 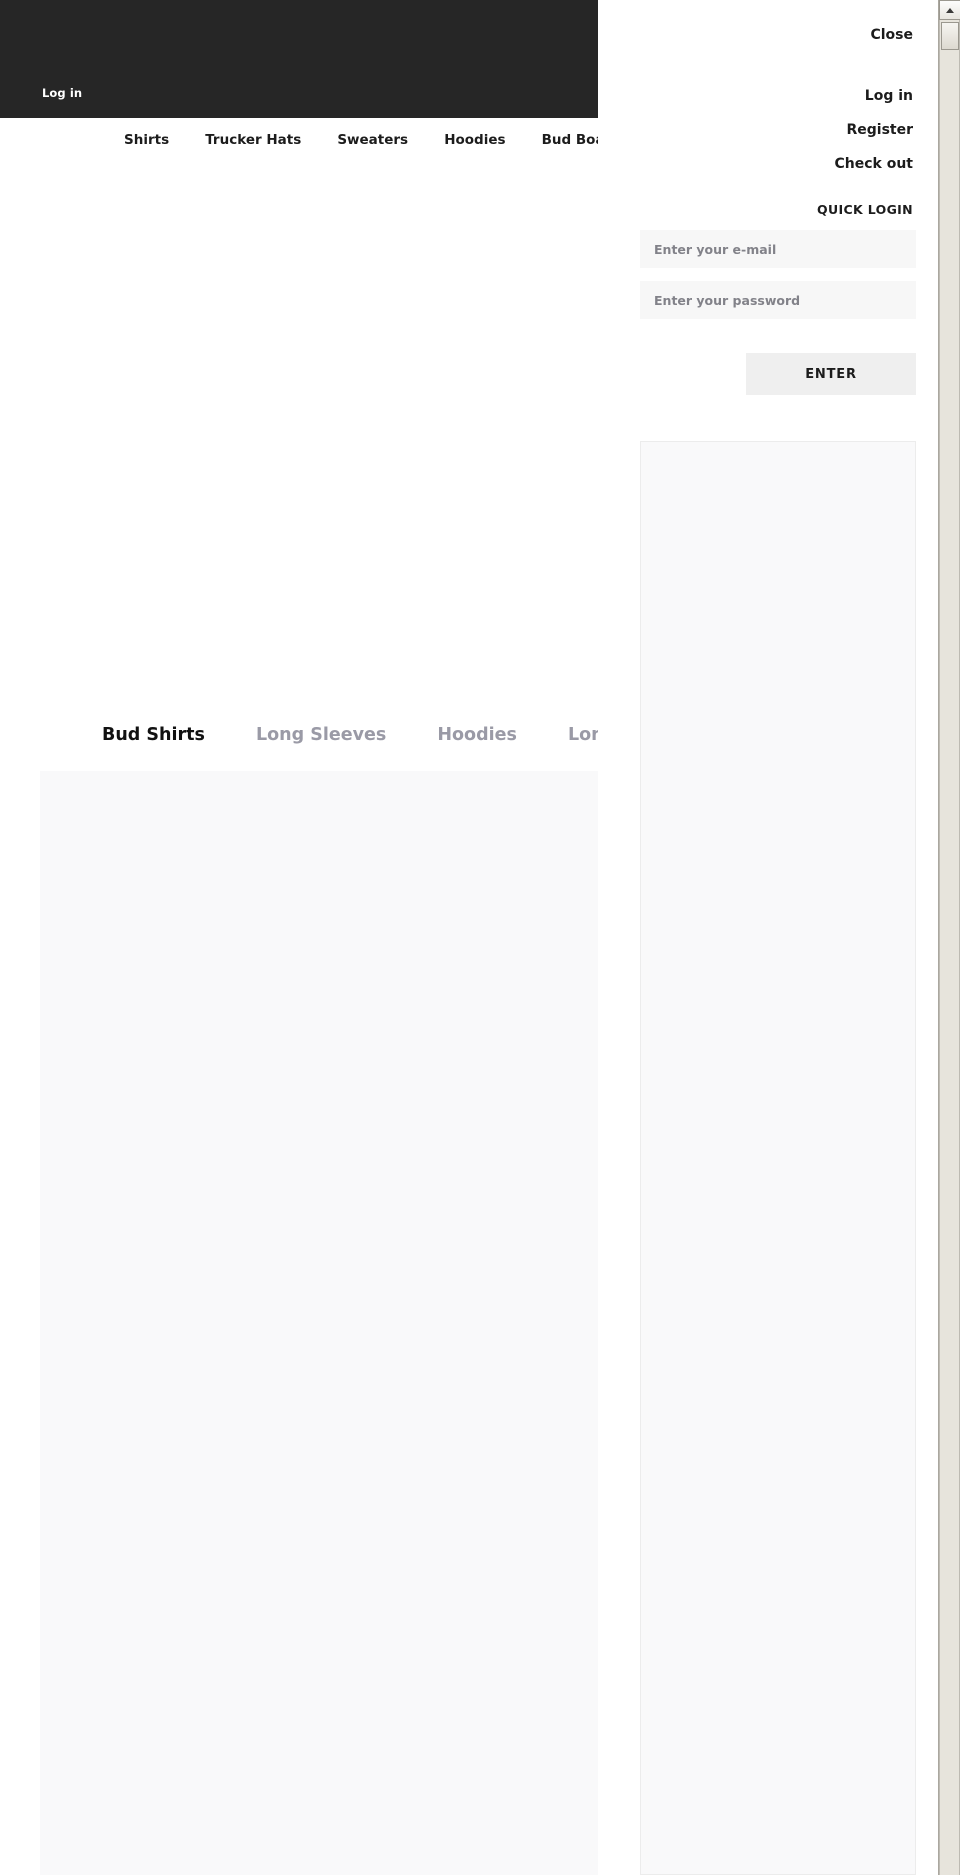 I want to click on masthead-login-link: Log in, so click(x=62, y=93).